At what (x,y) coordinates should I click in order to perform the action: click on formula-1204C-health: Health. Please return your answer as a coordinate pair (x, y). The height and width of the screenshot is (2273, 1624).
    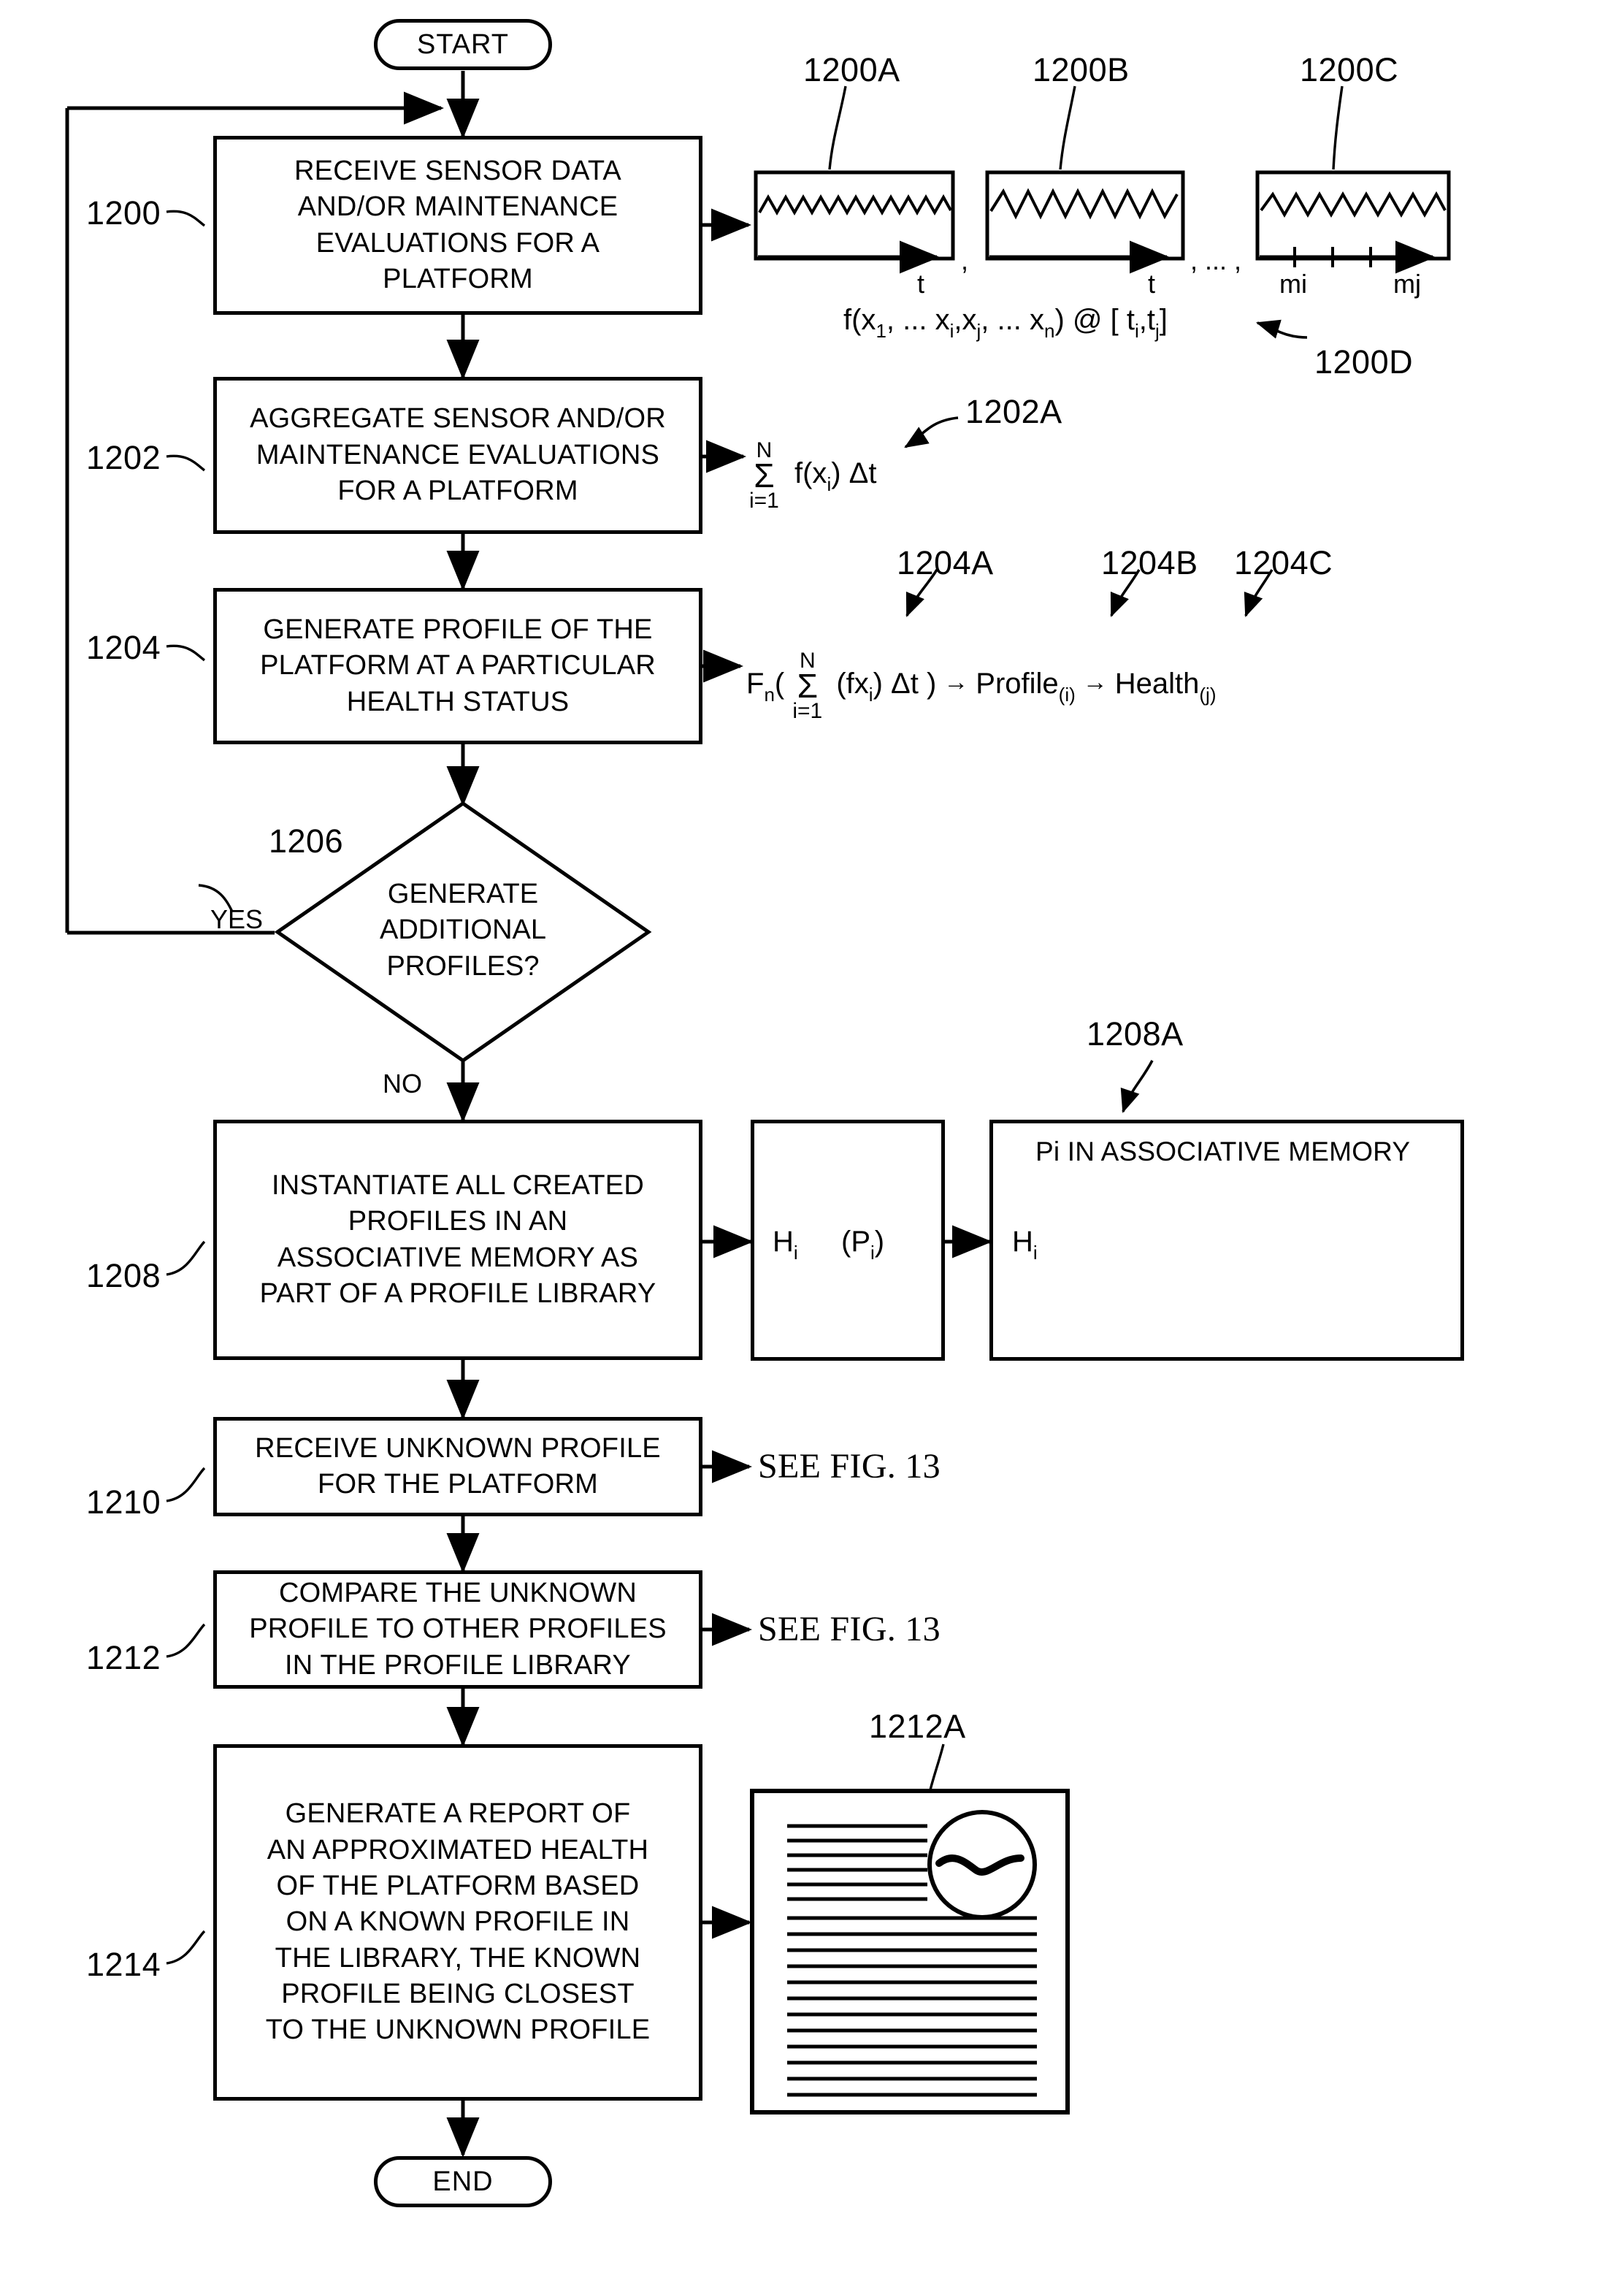
    Looking at the image, I should click on (1157, 683).